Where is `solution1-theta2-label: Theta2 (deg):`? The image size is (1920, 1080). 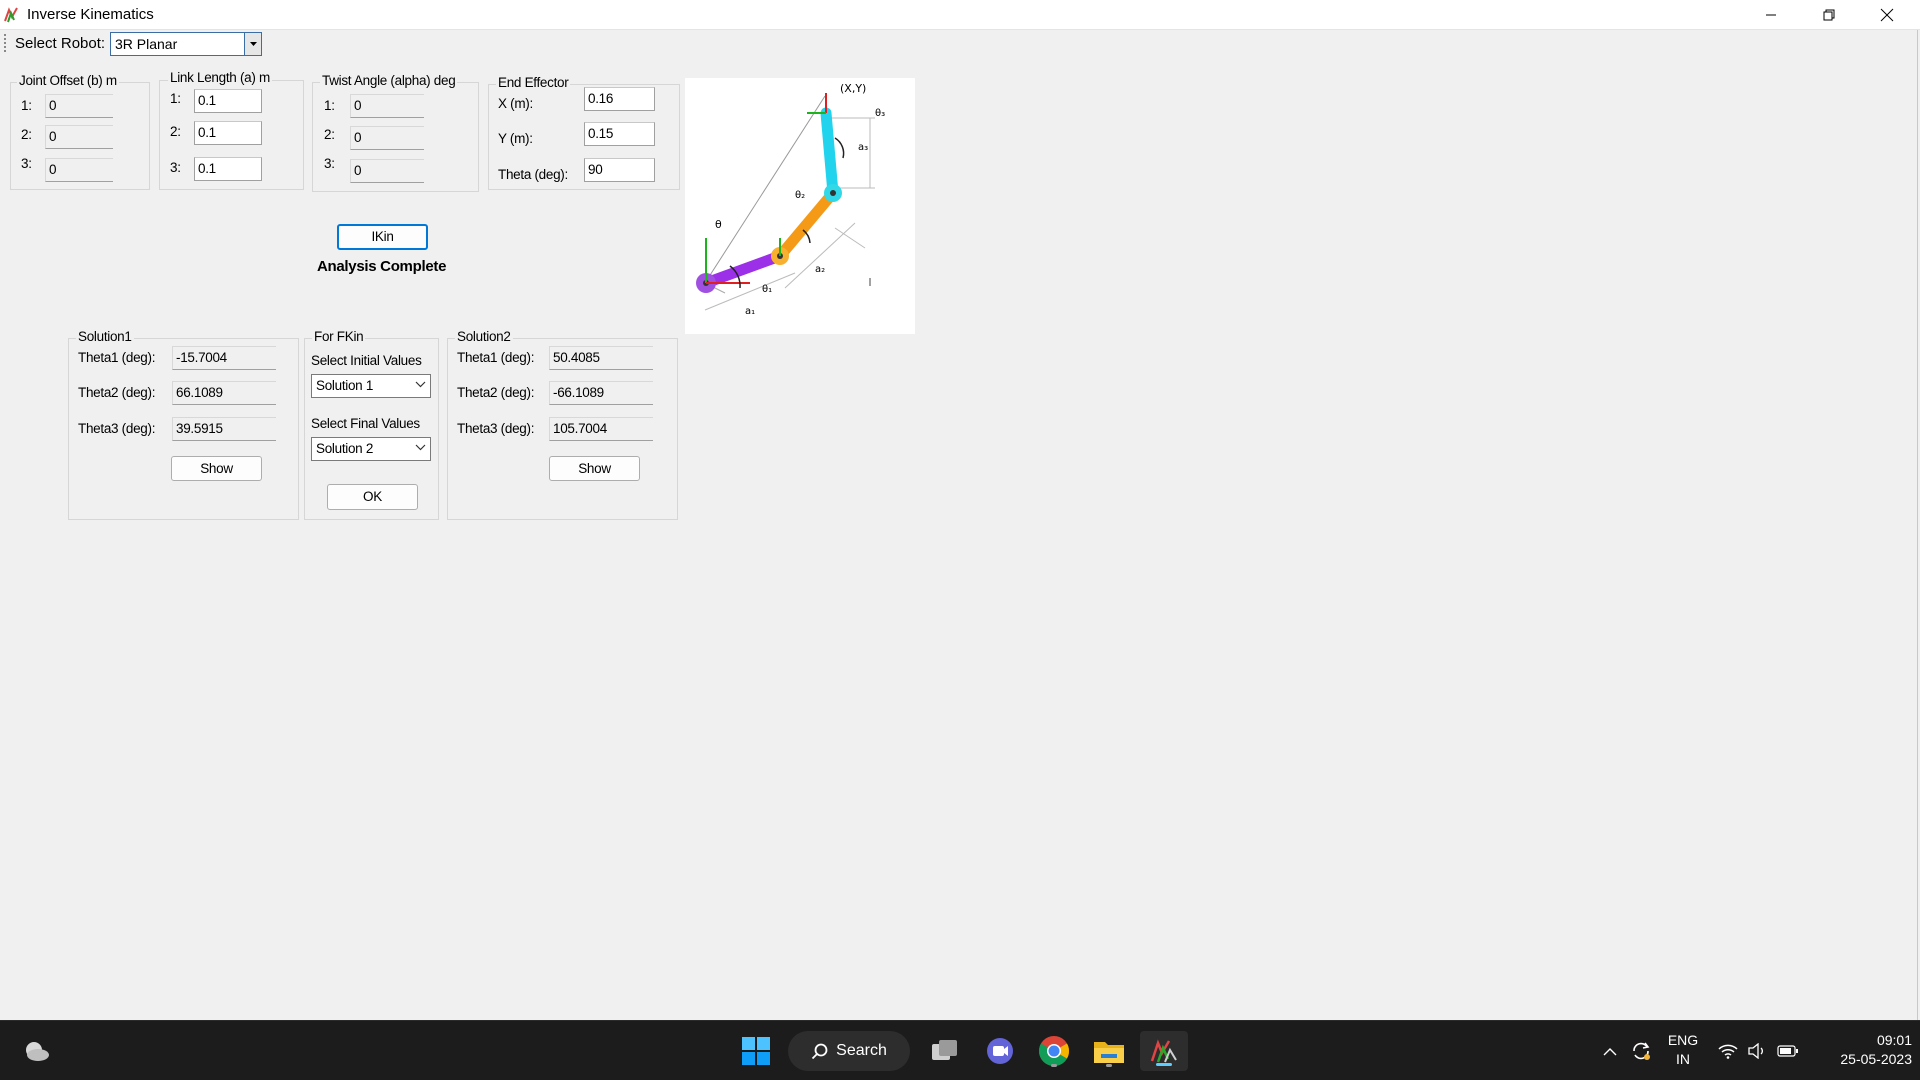 solution1-theta2-label: Theta2 (deg): is located at coordinates (117, 392).